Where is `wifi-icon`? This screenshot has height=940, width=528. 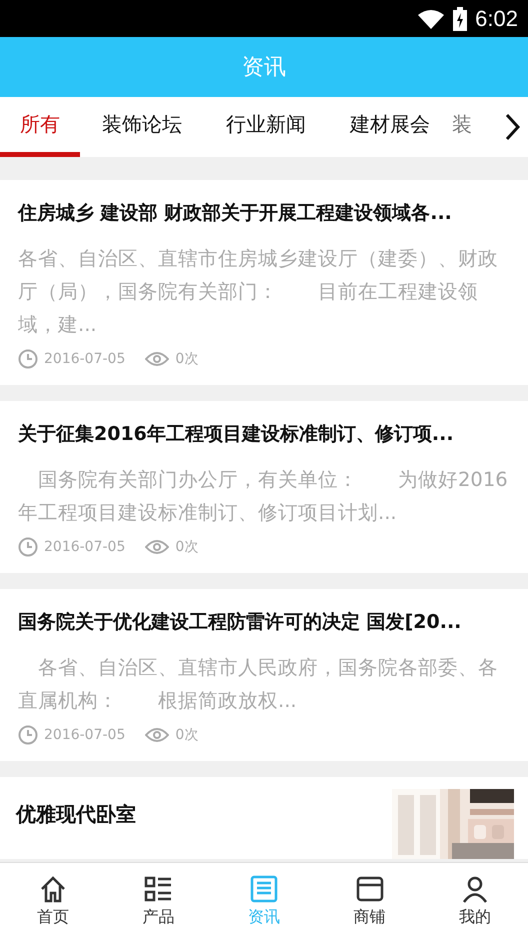
wifi-icon is located at coordinates (431, 19).